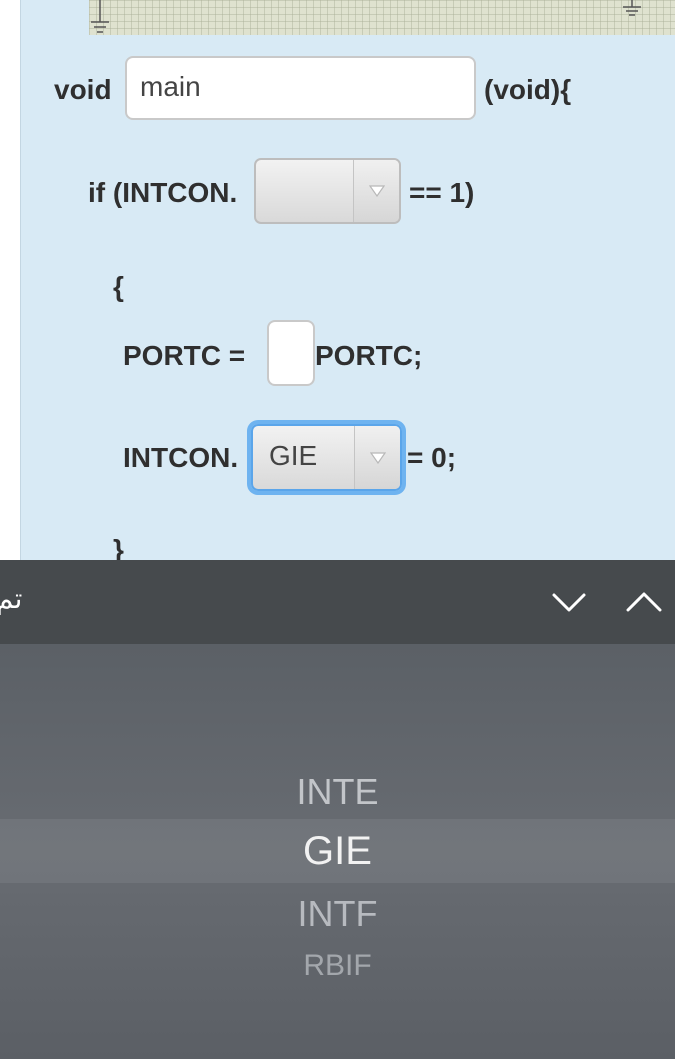 The width and height of the screenshot is (675, 1059). I want to click on picker-toolbar: تم, so click(337, 602).